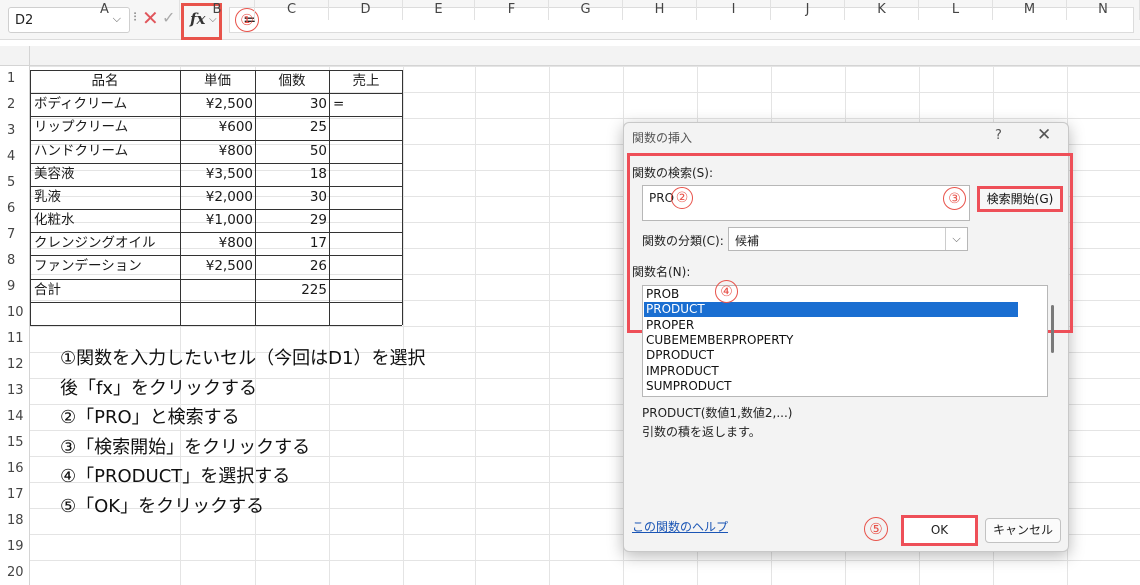 This screenshot has width=1140, height=585. What do you see at coordinates (747, 241) in the screenshot?
I see `category-value: 候補` at bounding box center [747, 241].